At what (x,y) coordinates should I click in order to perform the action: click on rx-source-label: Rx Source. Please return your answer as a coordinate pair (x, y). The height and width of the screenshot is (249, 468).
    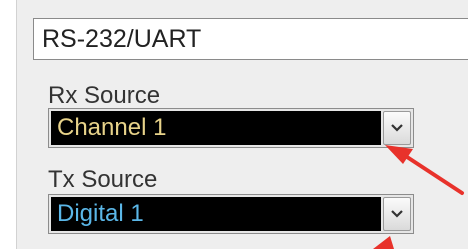
    Looking at the image, I should click on (104, 95).